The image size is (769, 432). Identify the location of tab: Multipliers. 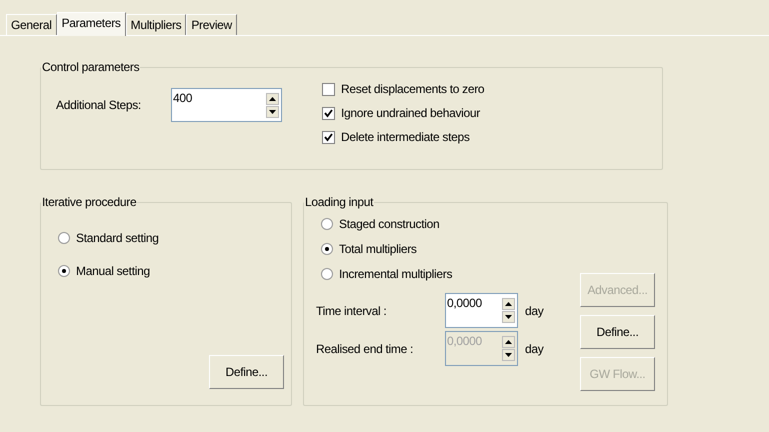
(156, 24).